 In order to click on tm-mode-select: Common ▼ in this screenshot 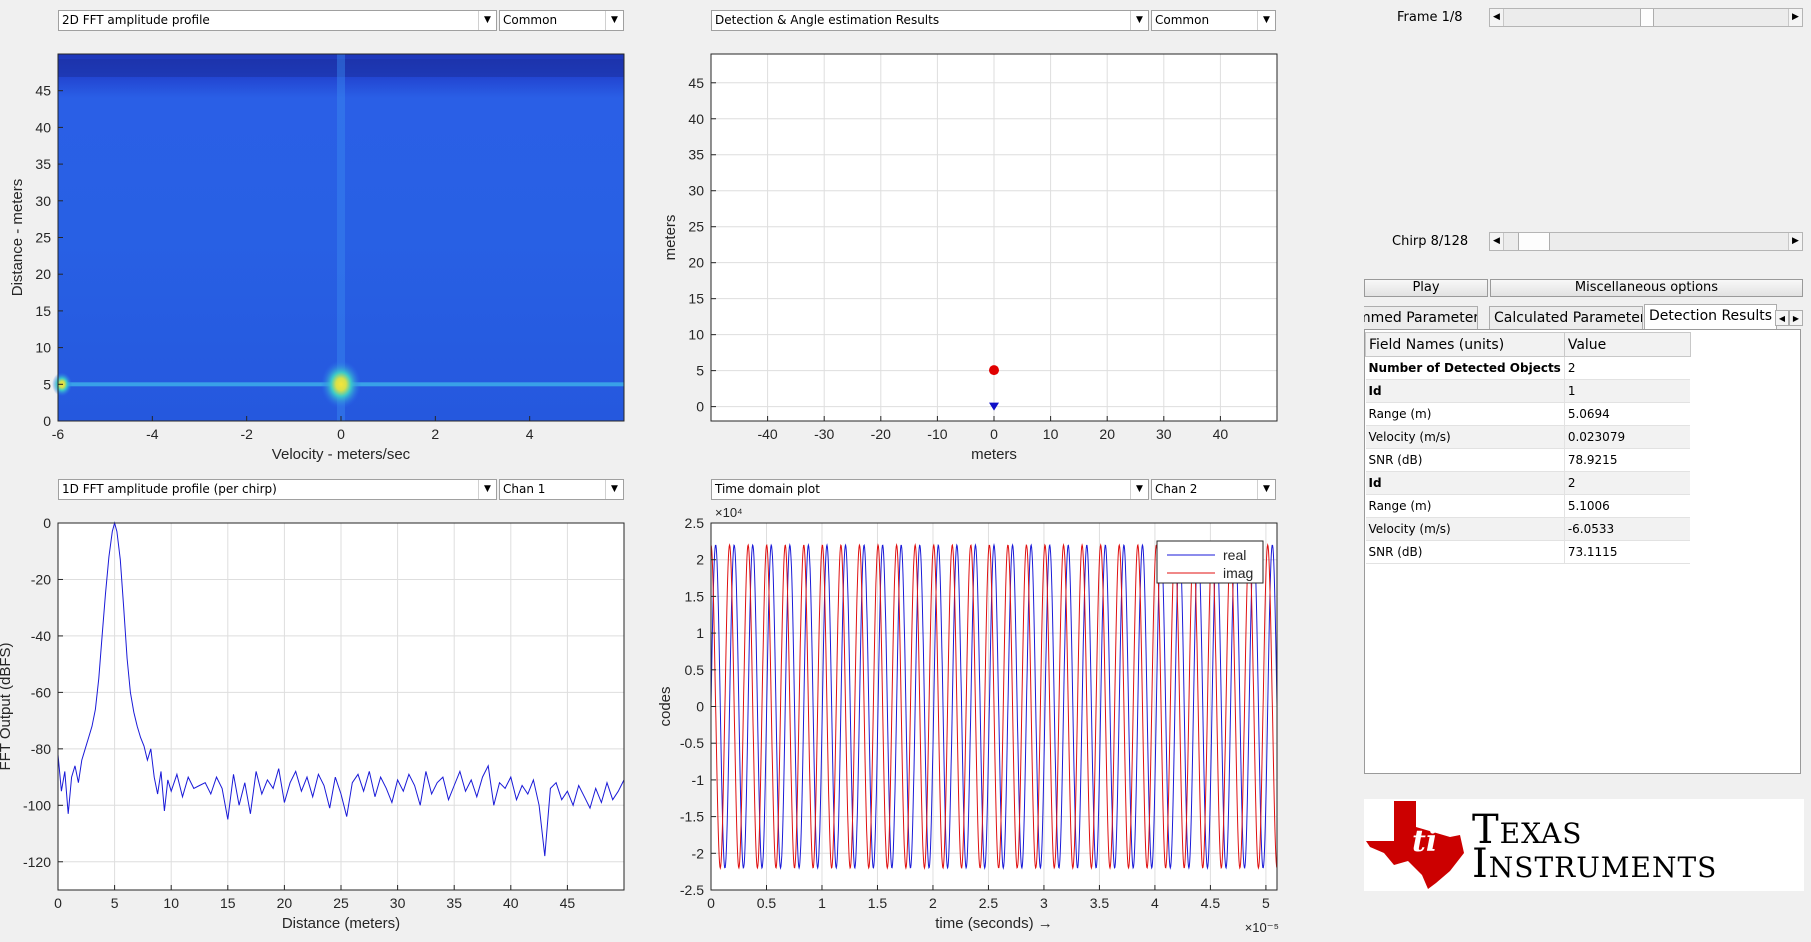, I will do `click(1213, 20)`.